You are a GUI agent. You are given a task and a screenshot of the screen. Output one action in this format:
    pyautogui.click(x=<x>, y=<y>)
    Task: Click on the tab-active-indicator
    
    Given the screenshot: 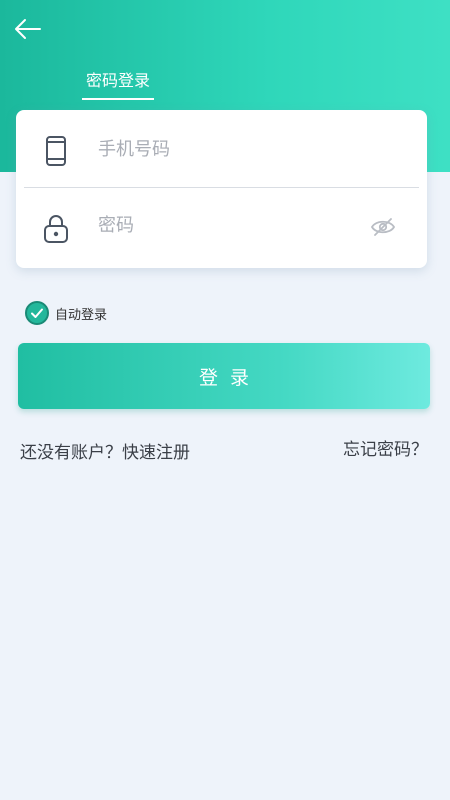 What is the action you would take?
    pyautogui.click(x=118, y=99)
    